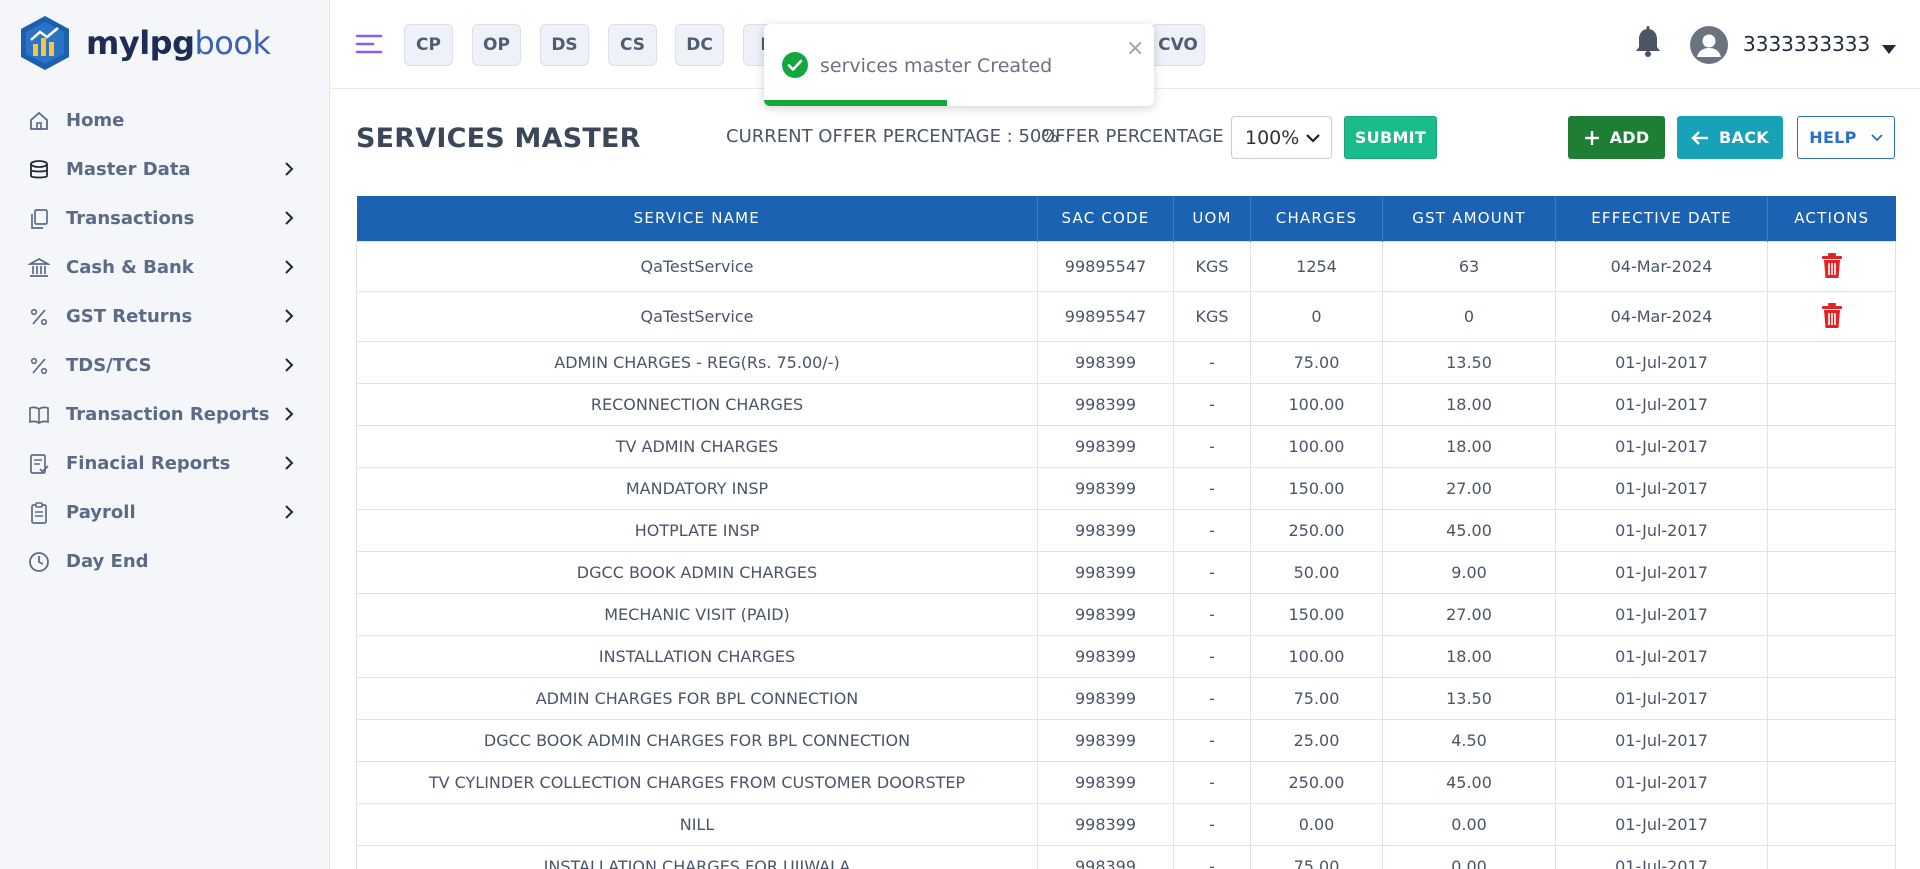 The width and height of the screenshot is (1920, 869). I want to click on charges-cell: 100.00, so click(1316, 446).